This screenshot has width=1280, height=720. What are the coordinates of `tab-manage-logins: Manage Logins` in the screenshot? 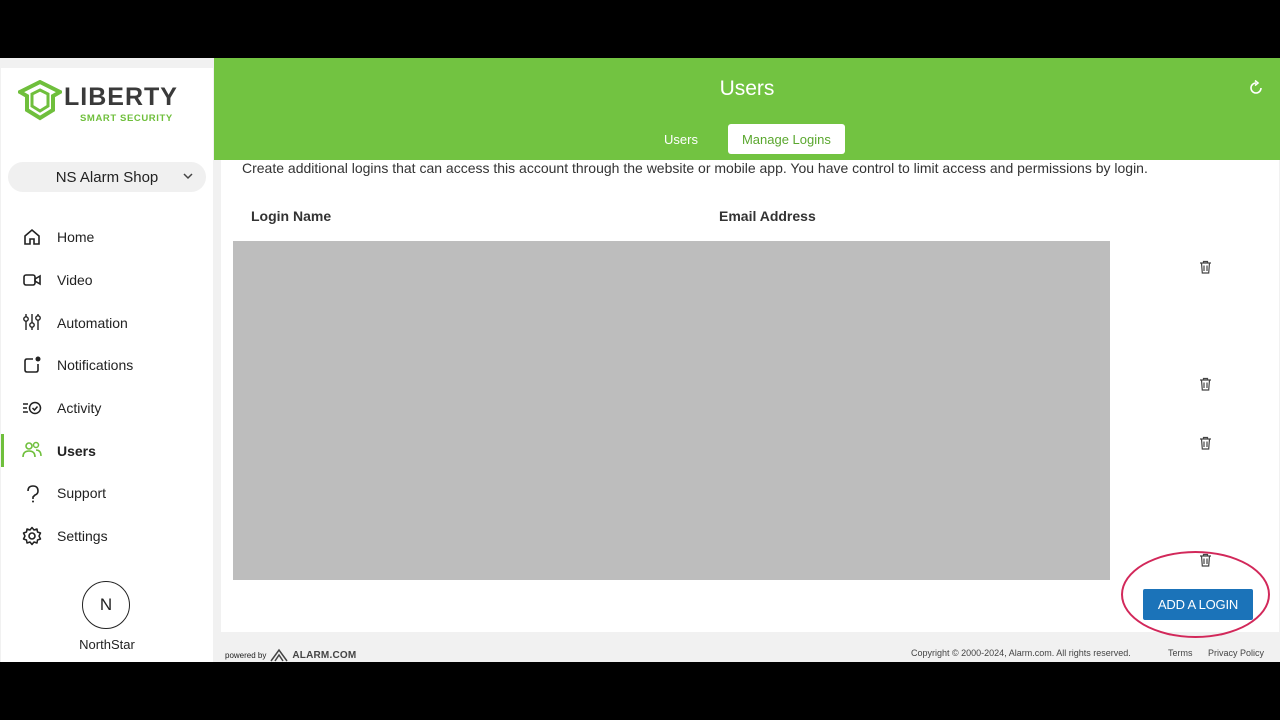 It's located at (786, 139).